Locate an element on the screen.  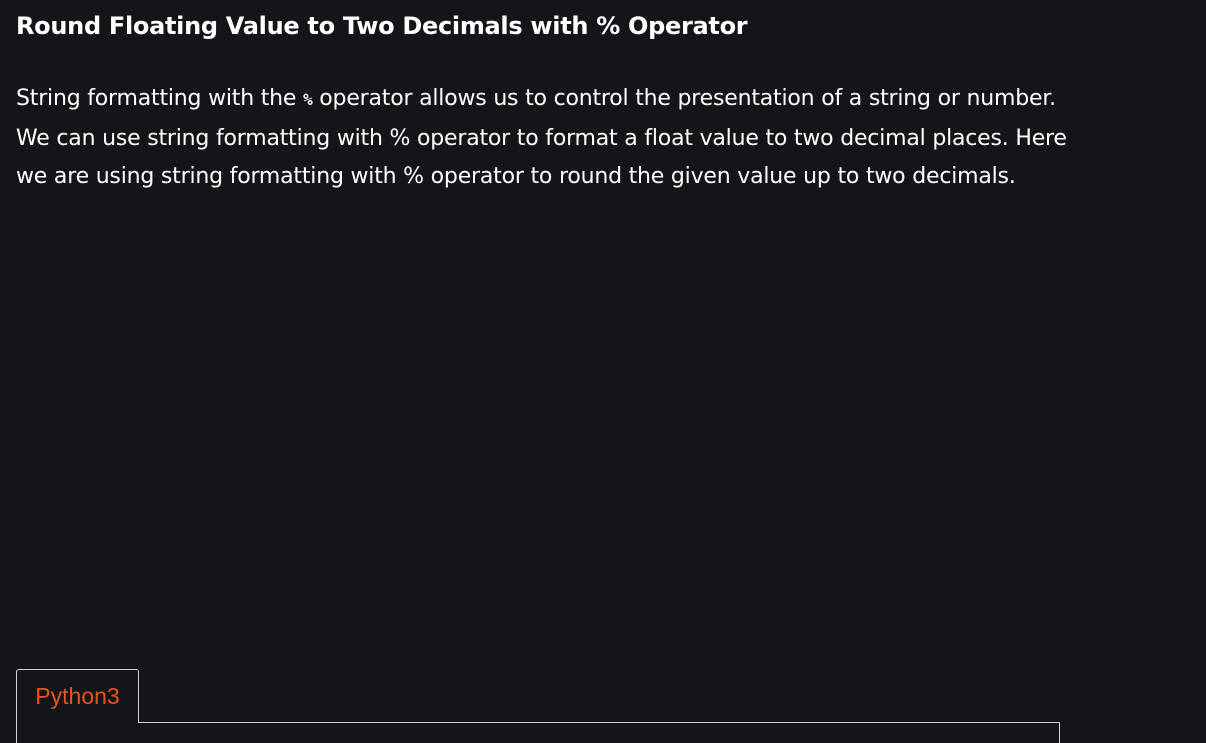
tab-python3-label: Python3 is located at coordinates (77, 696).